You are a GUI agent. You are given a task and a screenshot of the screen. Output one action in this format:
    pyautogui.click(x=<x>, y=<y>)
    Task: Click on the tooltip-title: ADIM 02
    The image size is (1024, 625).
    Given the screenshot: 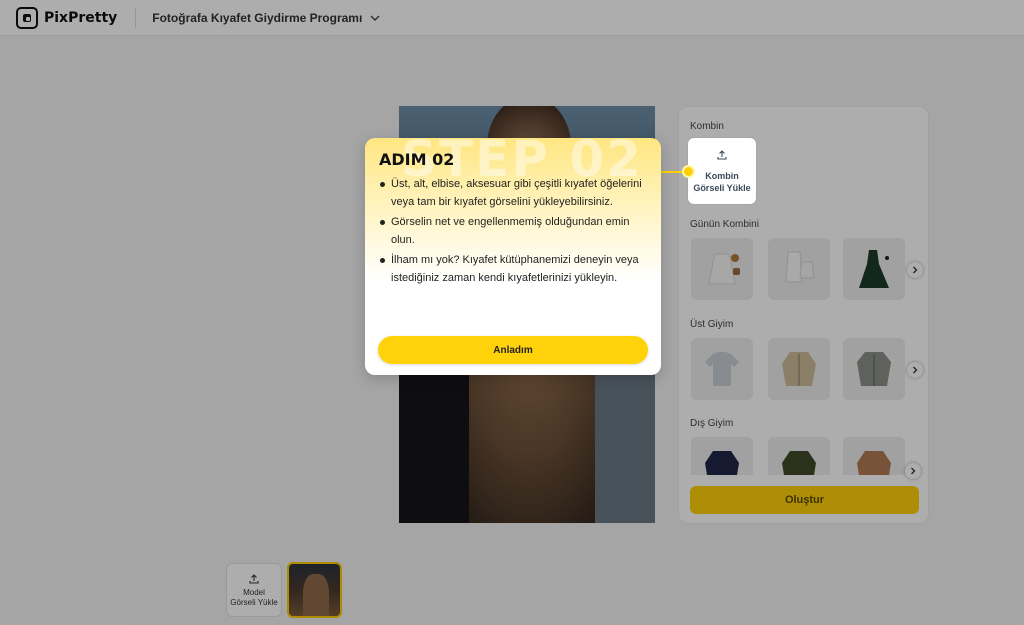 What is the action you would take?
    pyautogui.click(x=417, y=159)
    